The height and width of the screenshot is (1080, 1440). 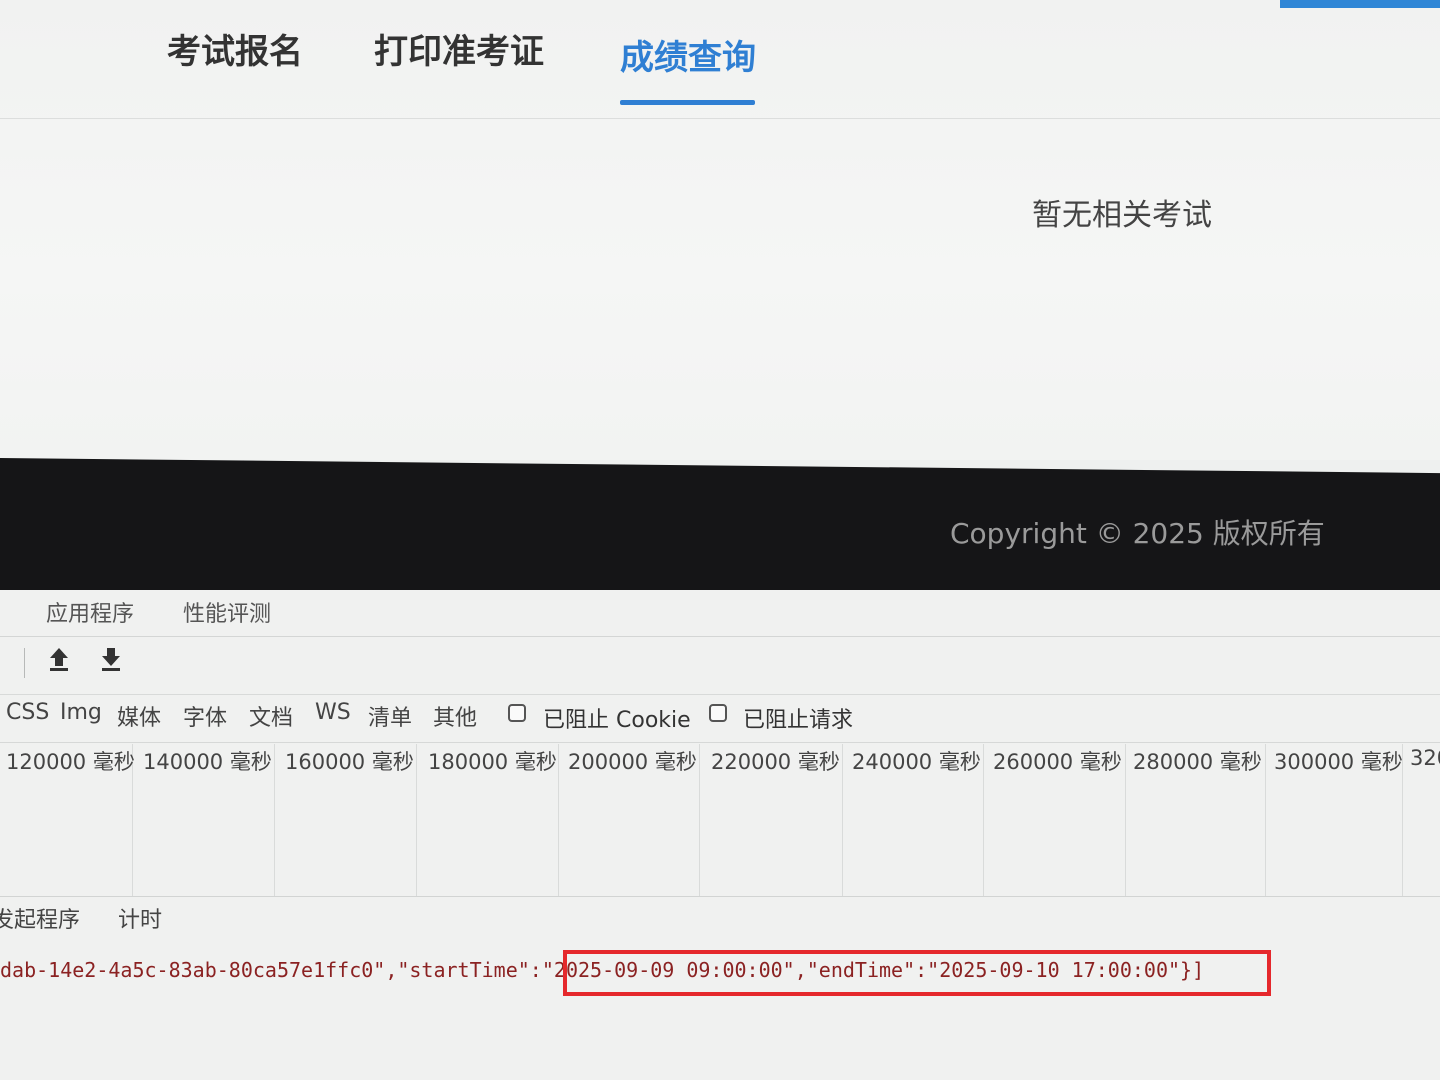 What do you see at coordinates (687, 102) in the screenshot?
I see `active-tab-underline` at bounding box center [687, 102].